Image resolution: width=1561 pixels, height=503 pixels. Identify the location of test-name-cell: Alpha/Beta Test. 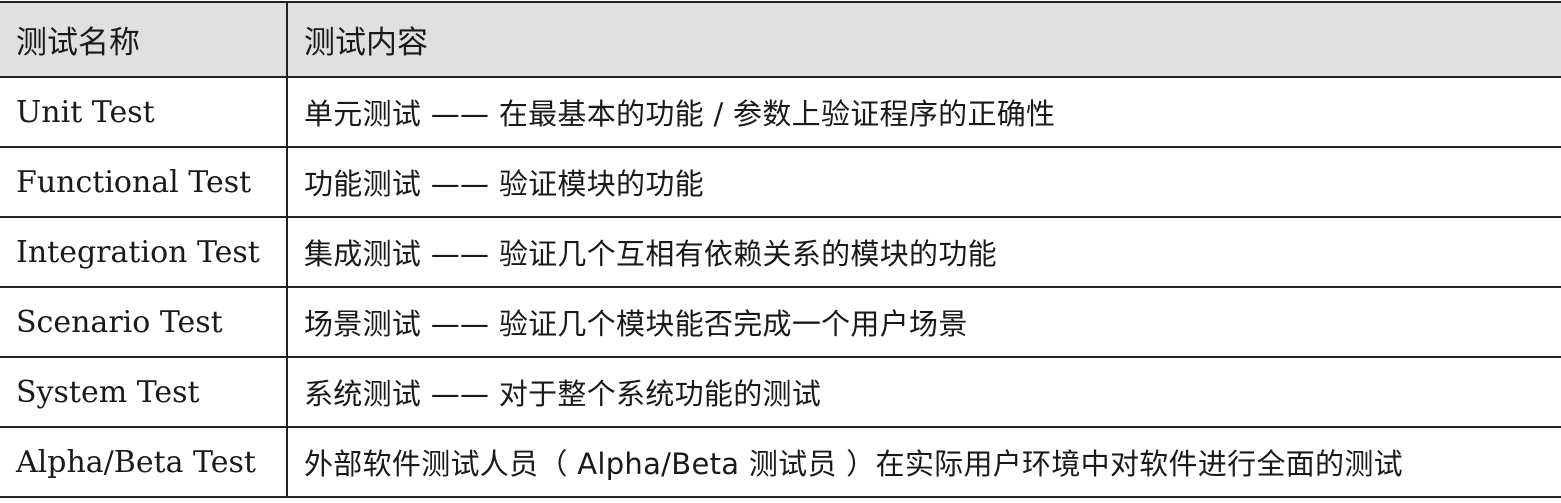
(144, 462).